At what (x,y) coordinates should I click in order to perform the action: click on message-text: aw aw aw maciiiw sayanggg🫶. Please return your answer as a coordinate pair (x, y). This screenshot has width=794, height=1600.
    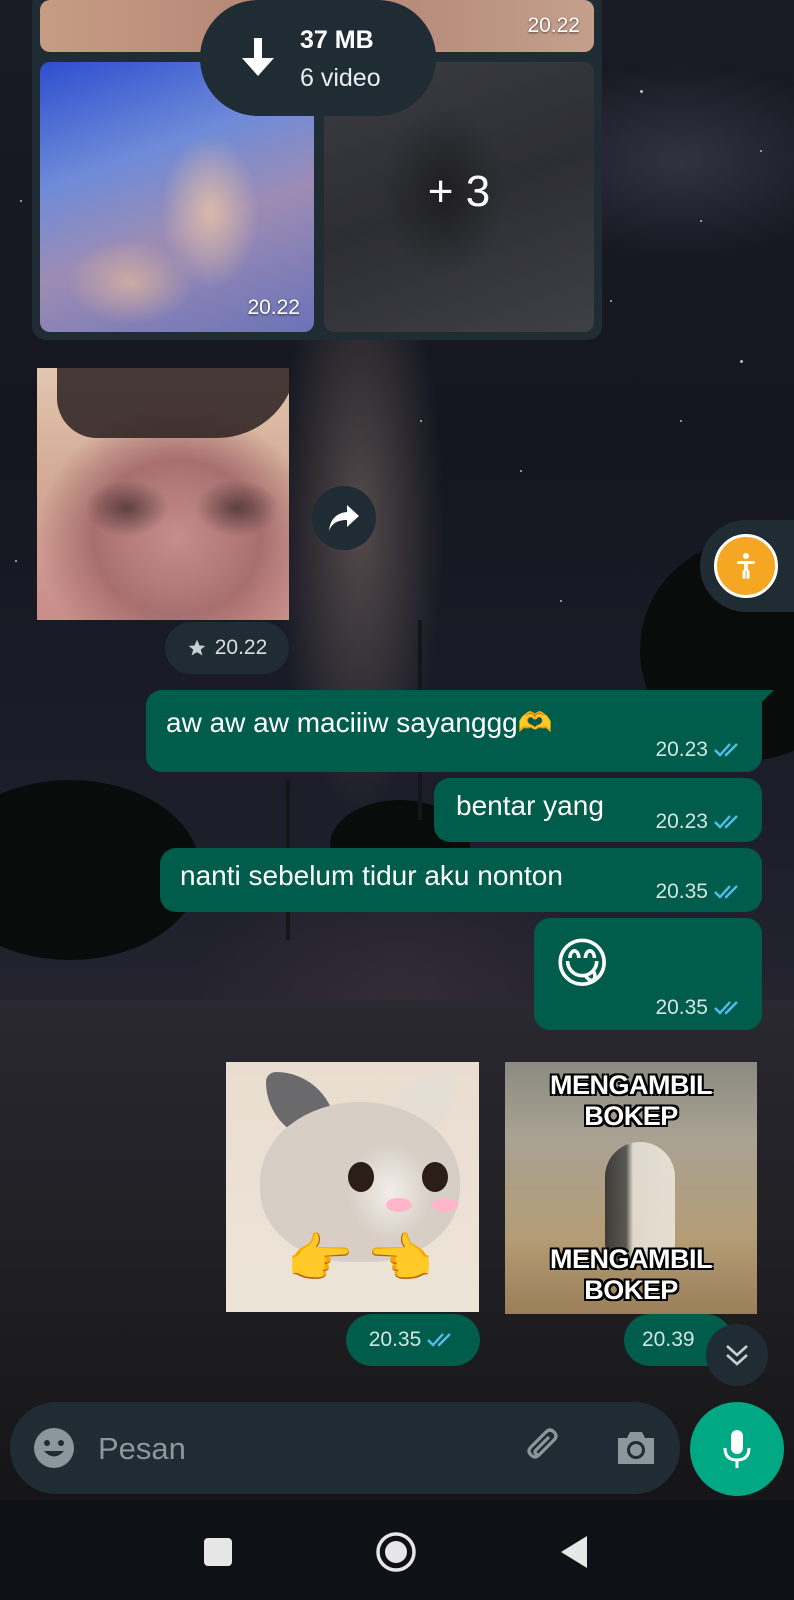
    Looking at the image, I should click on (359, 722).